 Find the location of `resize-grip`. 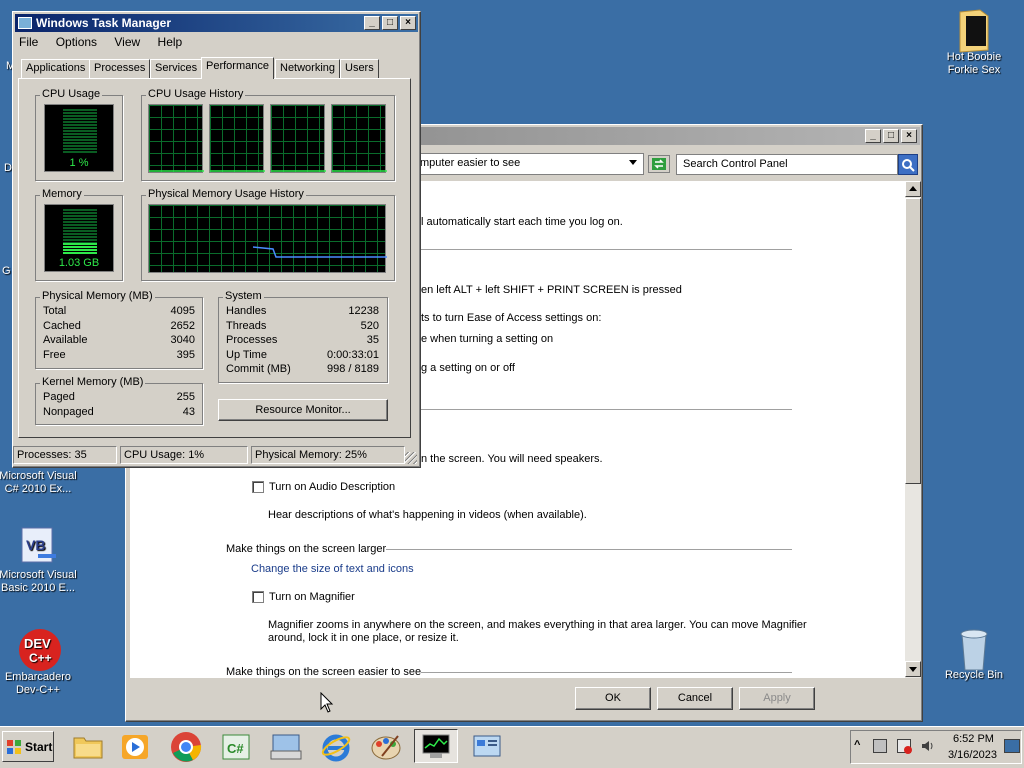

resize-grip is located at coordinates (411, 458).